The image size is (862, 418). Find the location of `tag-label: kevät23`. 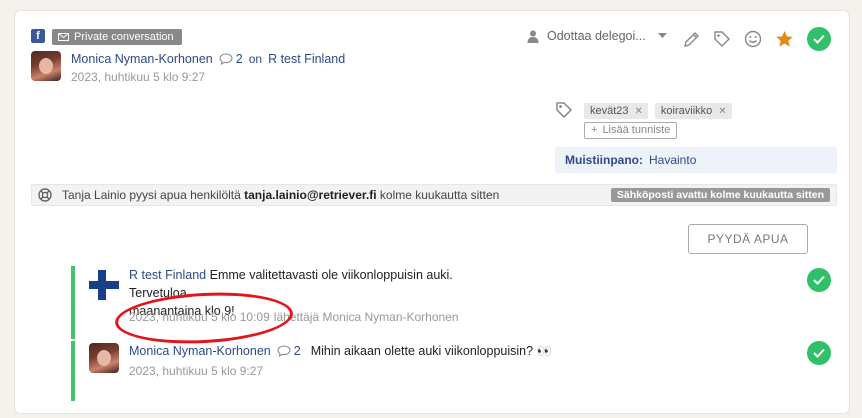

tag-label: kevät23 is located at coordinates (609, 111).